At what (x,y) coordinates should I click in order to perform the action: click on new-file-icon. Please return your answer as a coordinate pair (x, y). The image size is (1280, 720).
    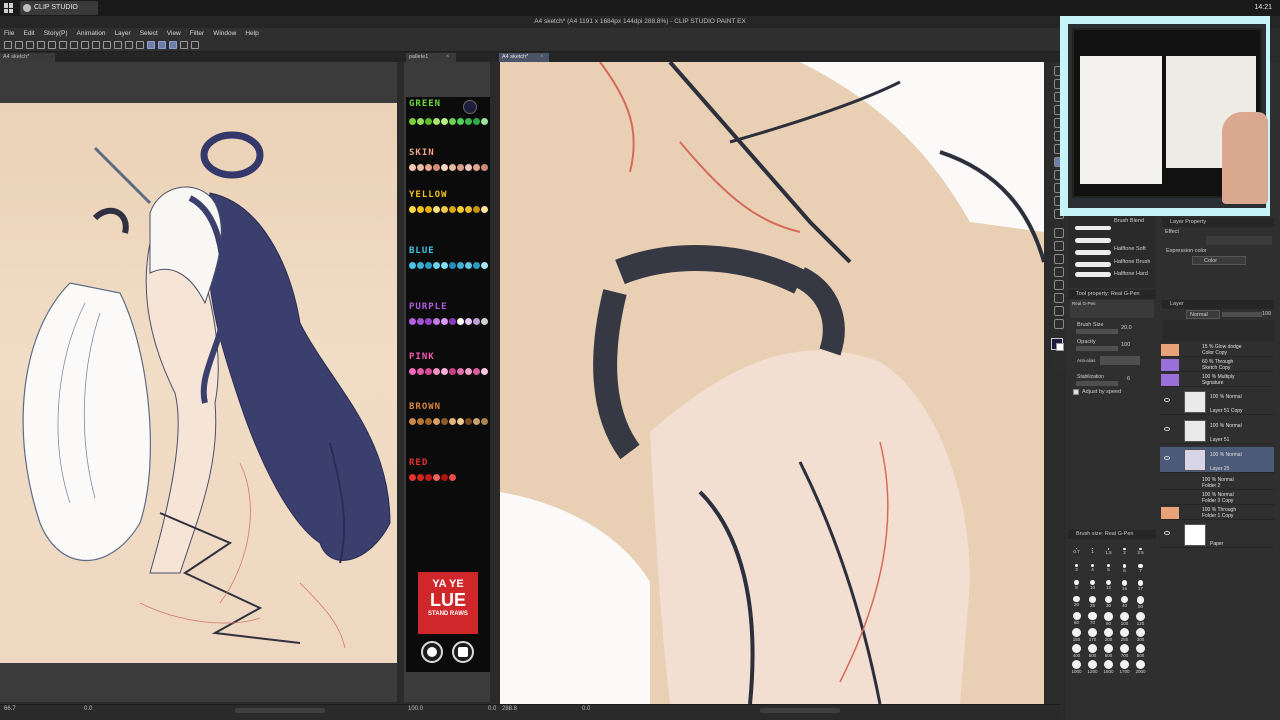
    Looking at the image, I should click on (8, 45).